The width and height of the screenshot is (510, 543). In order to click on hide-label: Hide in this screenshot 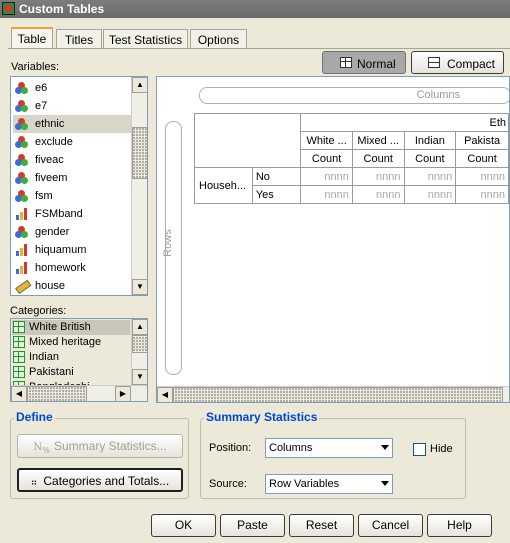, I will do `click(441, 449)`.